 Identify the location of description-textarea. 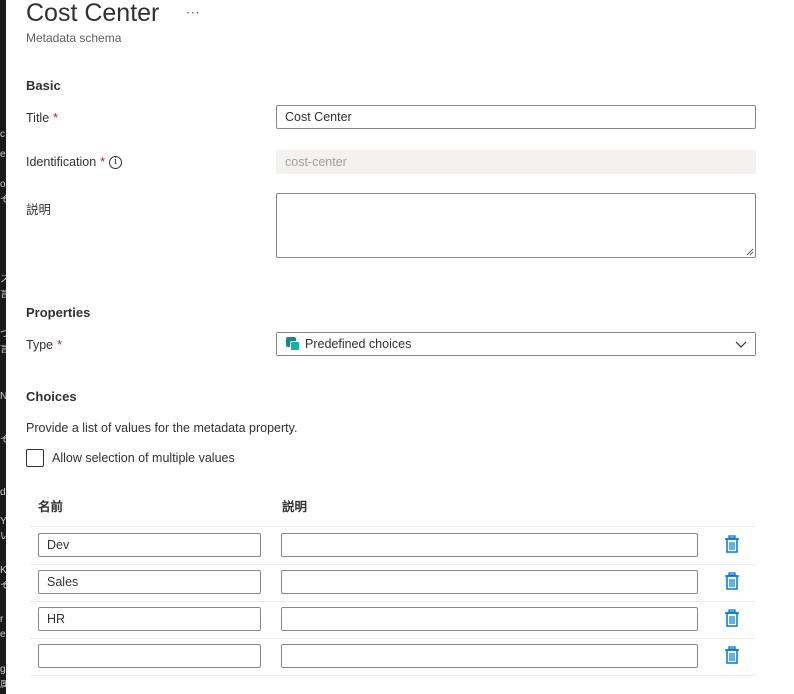
(516, 225).